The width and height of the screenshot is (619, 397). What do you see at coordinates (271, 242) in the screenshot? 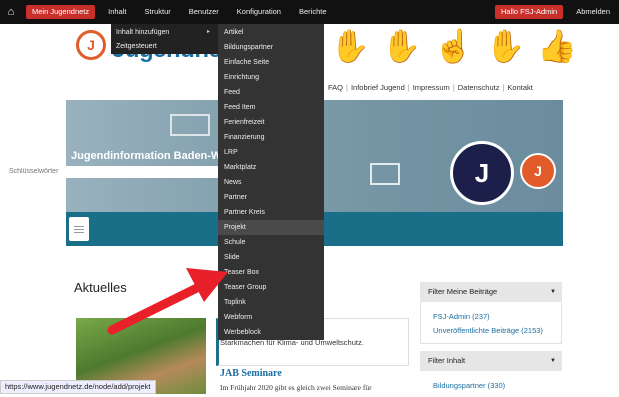
I see `menu-item-schule: Schule` at bounding box center [271, 242].